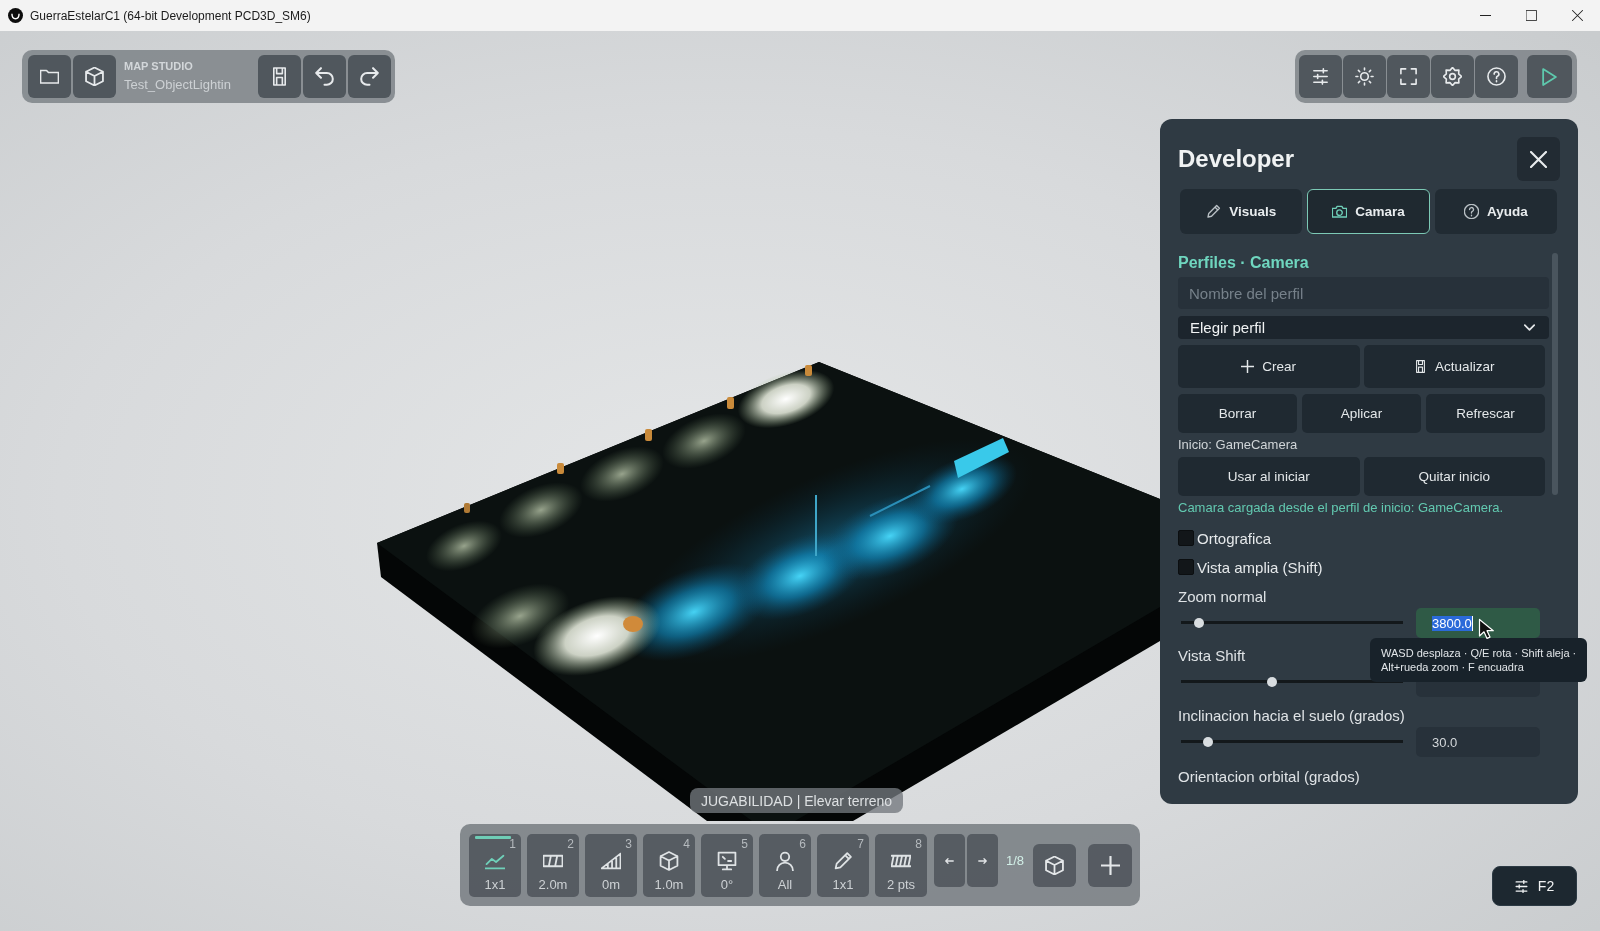  What do you see at coordinates (553, 865) in the screenshot?
I see `tool-button: 2 2.0m` at bounding box center [553, 865].